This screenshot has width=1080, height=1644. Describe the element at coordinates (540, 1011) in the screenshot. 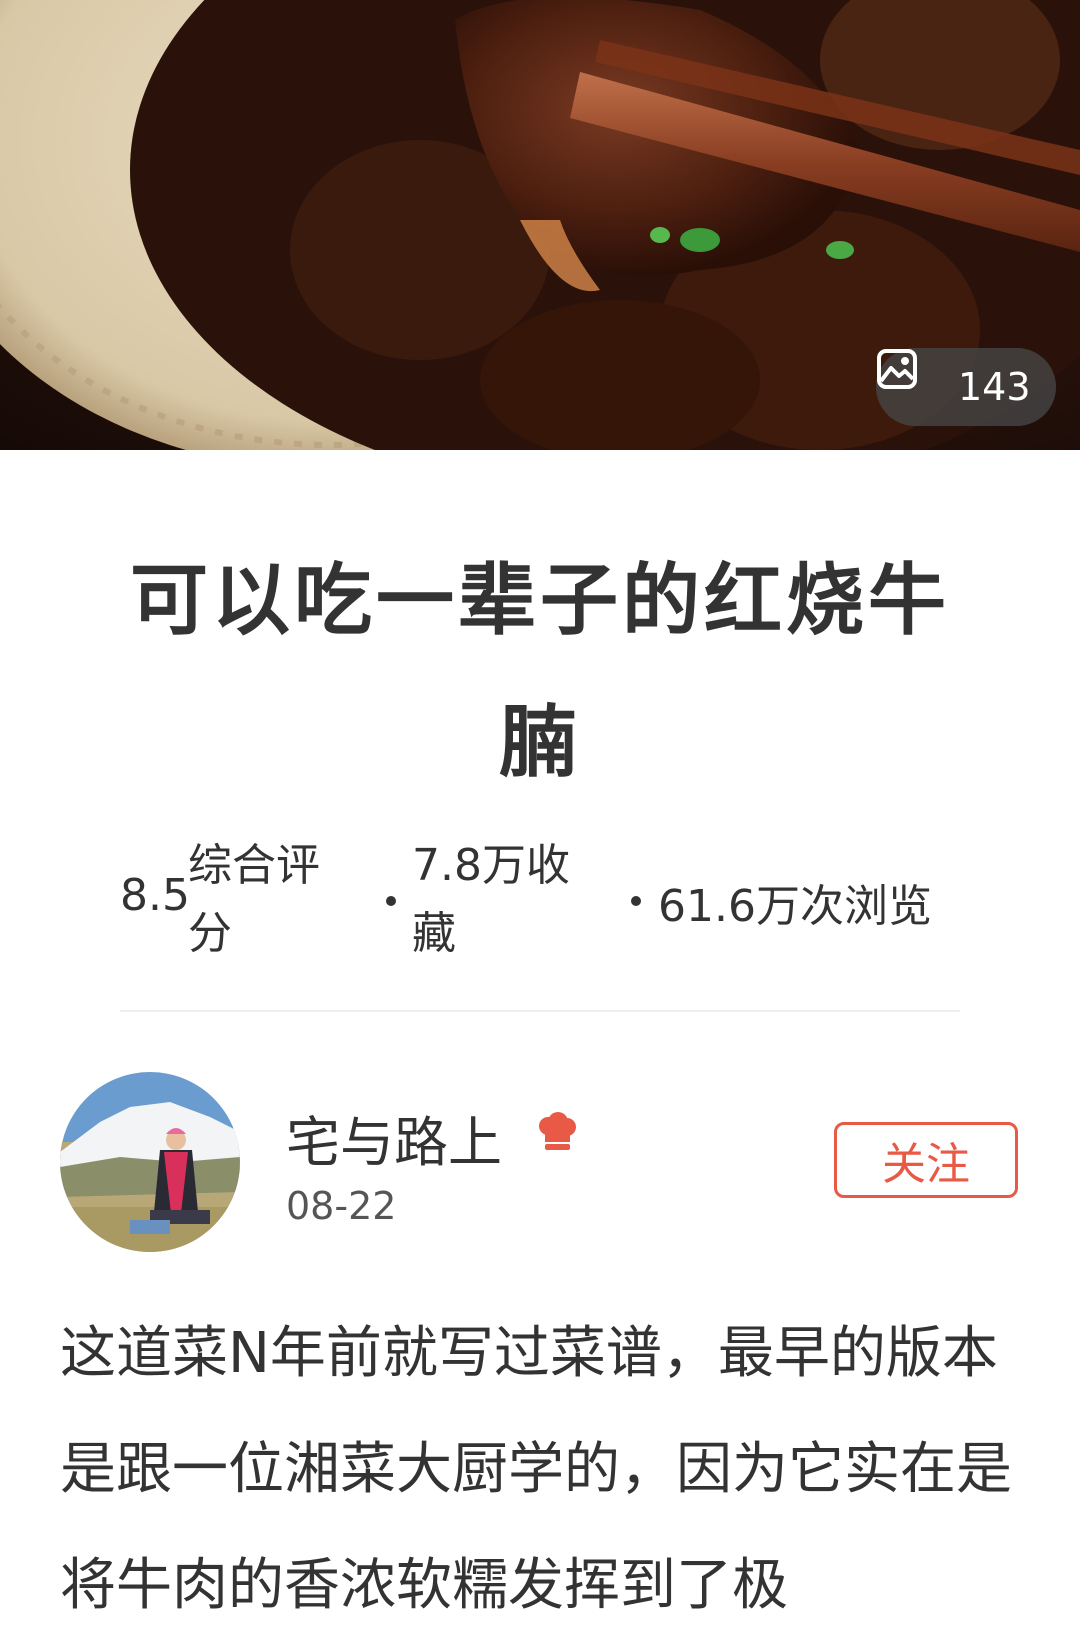

I see `divider` at that location.